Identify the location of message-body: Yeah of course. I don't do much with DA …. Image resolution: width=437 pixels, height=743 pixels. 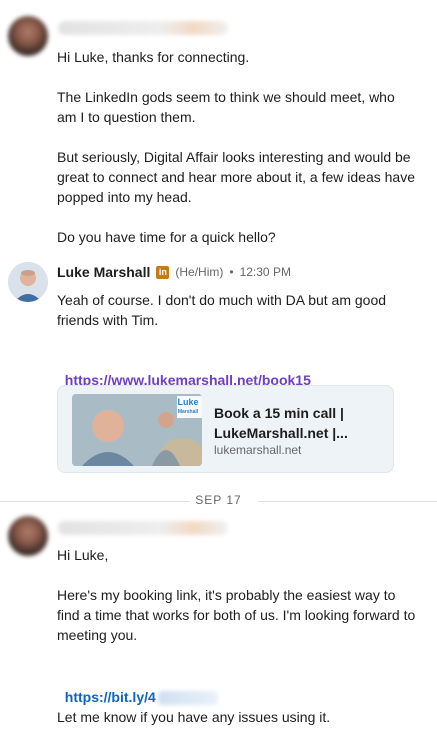
(223, 310).